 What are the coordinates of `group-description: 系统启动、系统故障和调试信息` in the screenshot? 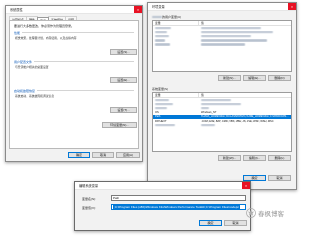 It's located at (35, 96).